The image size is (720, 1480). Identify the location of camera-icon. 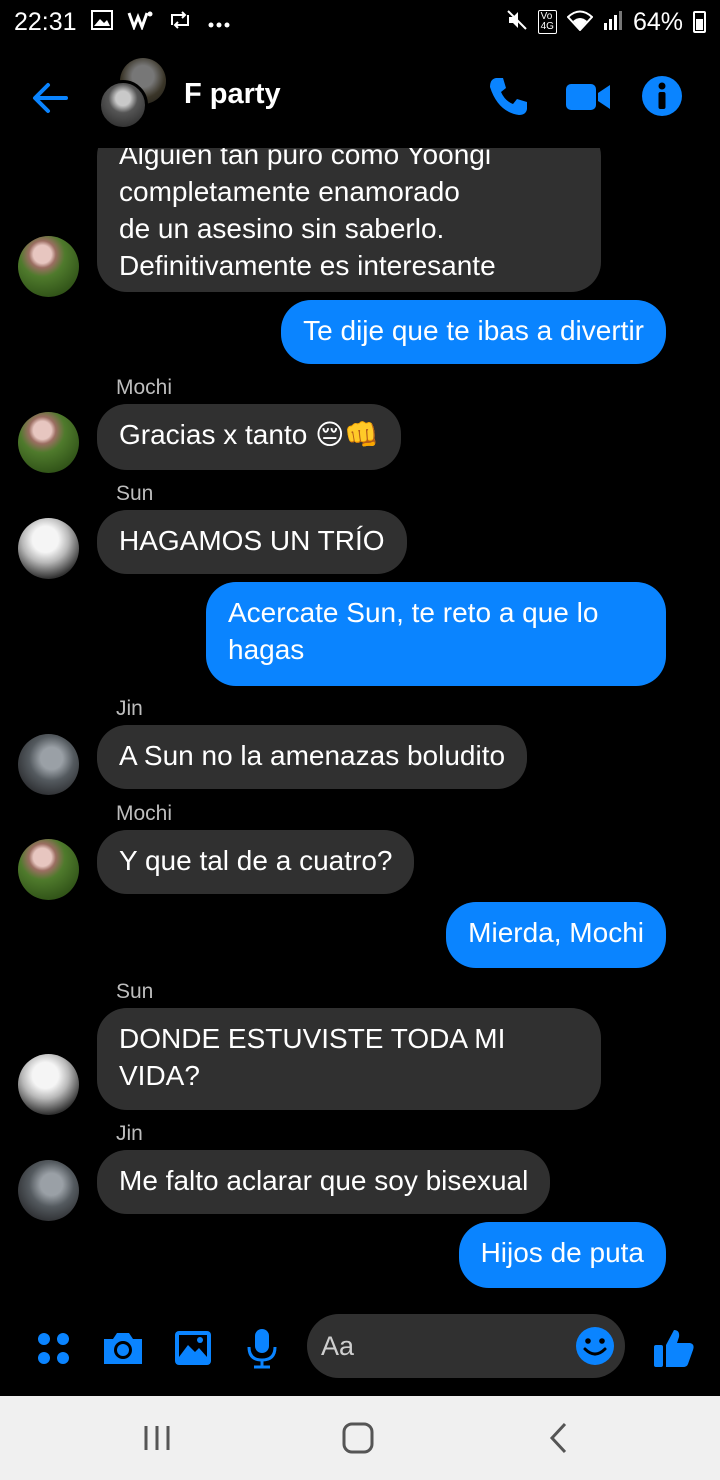
(123, 1348).